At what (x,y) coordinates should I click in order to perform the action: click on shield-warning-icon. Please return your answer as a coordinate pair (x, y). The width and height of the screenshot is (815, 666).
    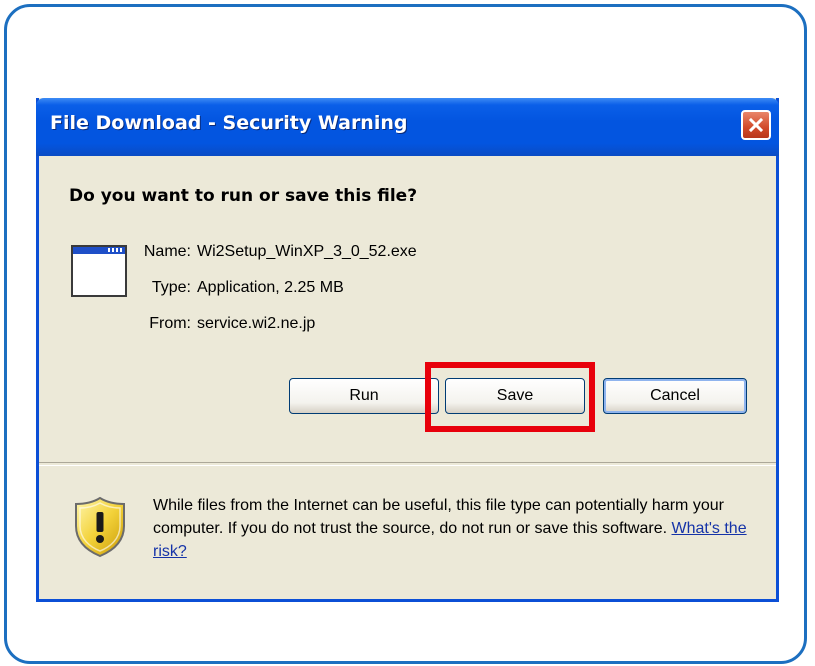
    Looking at the image, I should click on (100, 527).